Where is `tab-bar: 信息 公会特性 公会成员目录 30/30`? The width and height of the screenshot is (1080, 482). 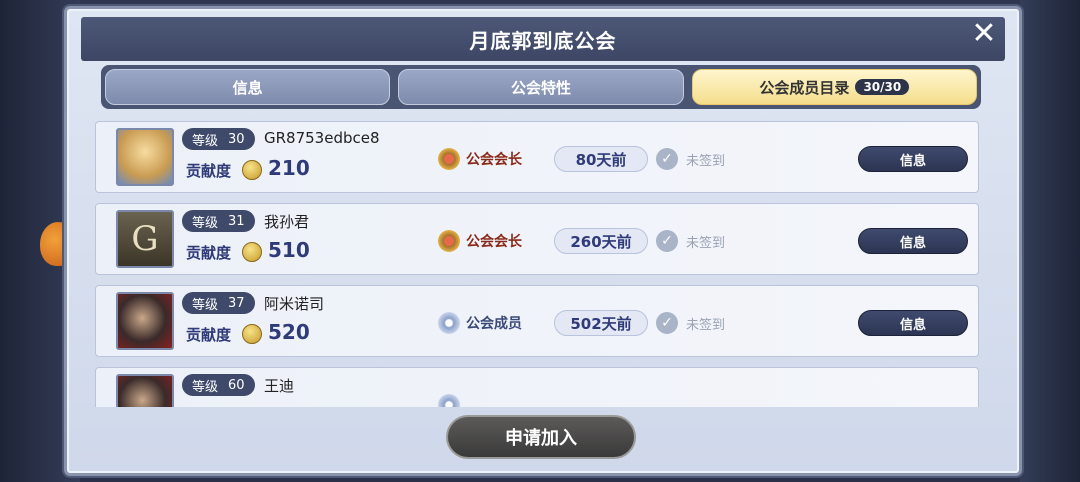
tab-bar: 信息 公会特性 公会成员目录 30/30 is located at coordinates (541, 87).